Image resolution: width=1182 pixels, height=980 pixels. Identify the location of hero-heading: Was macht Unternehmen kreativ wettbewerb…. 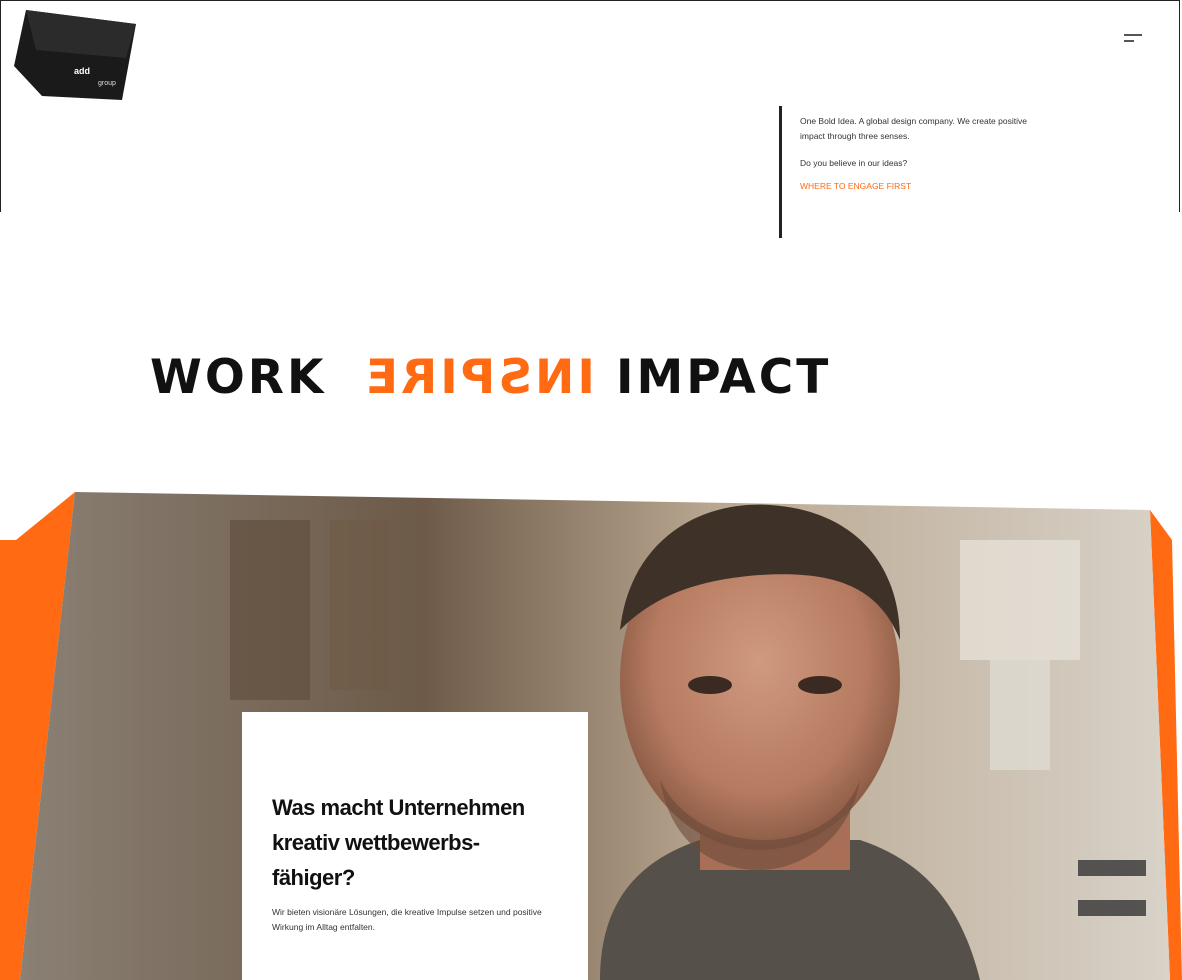
(398, 842).